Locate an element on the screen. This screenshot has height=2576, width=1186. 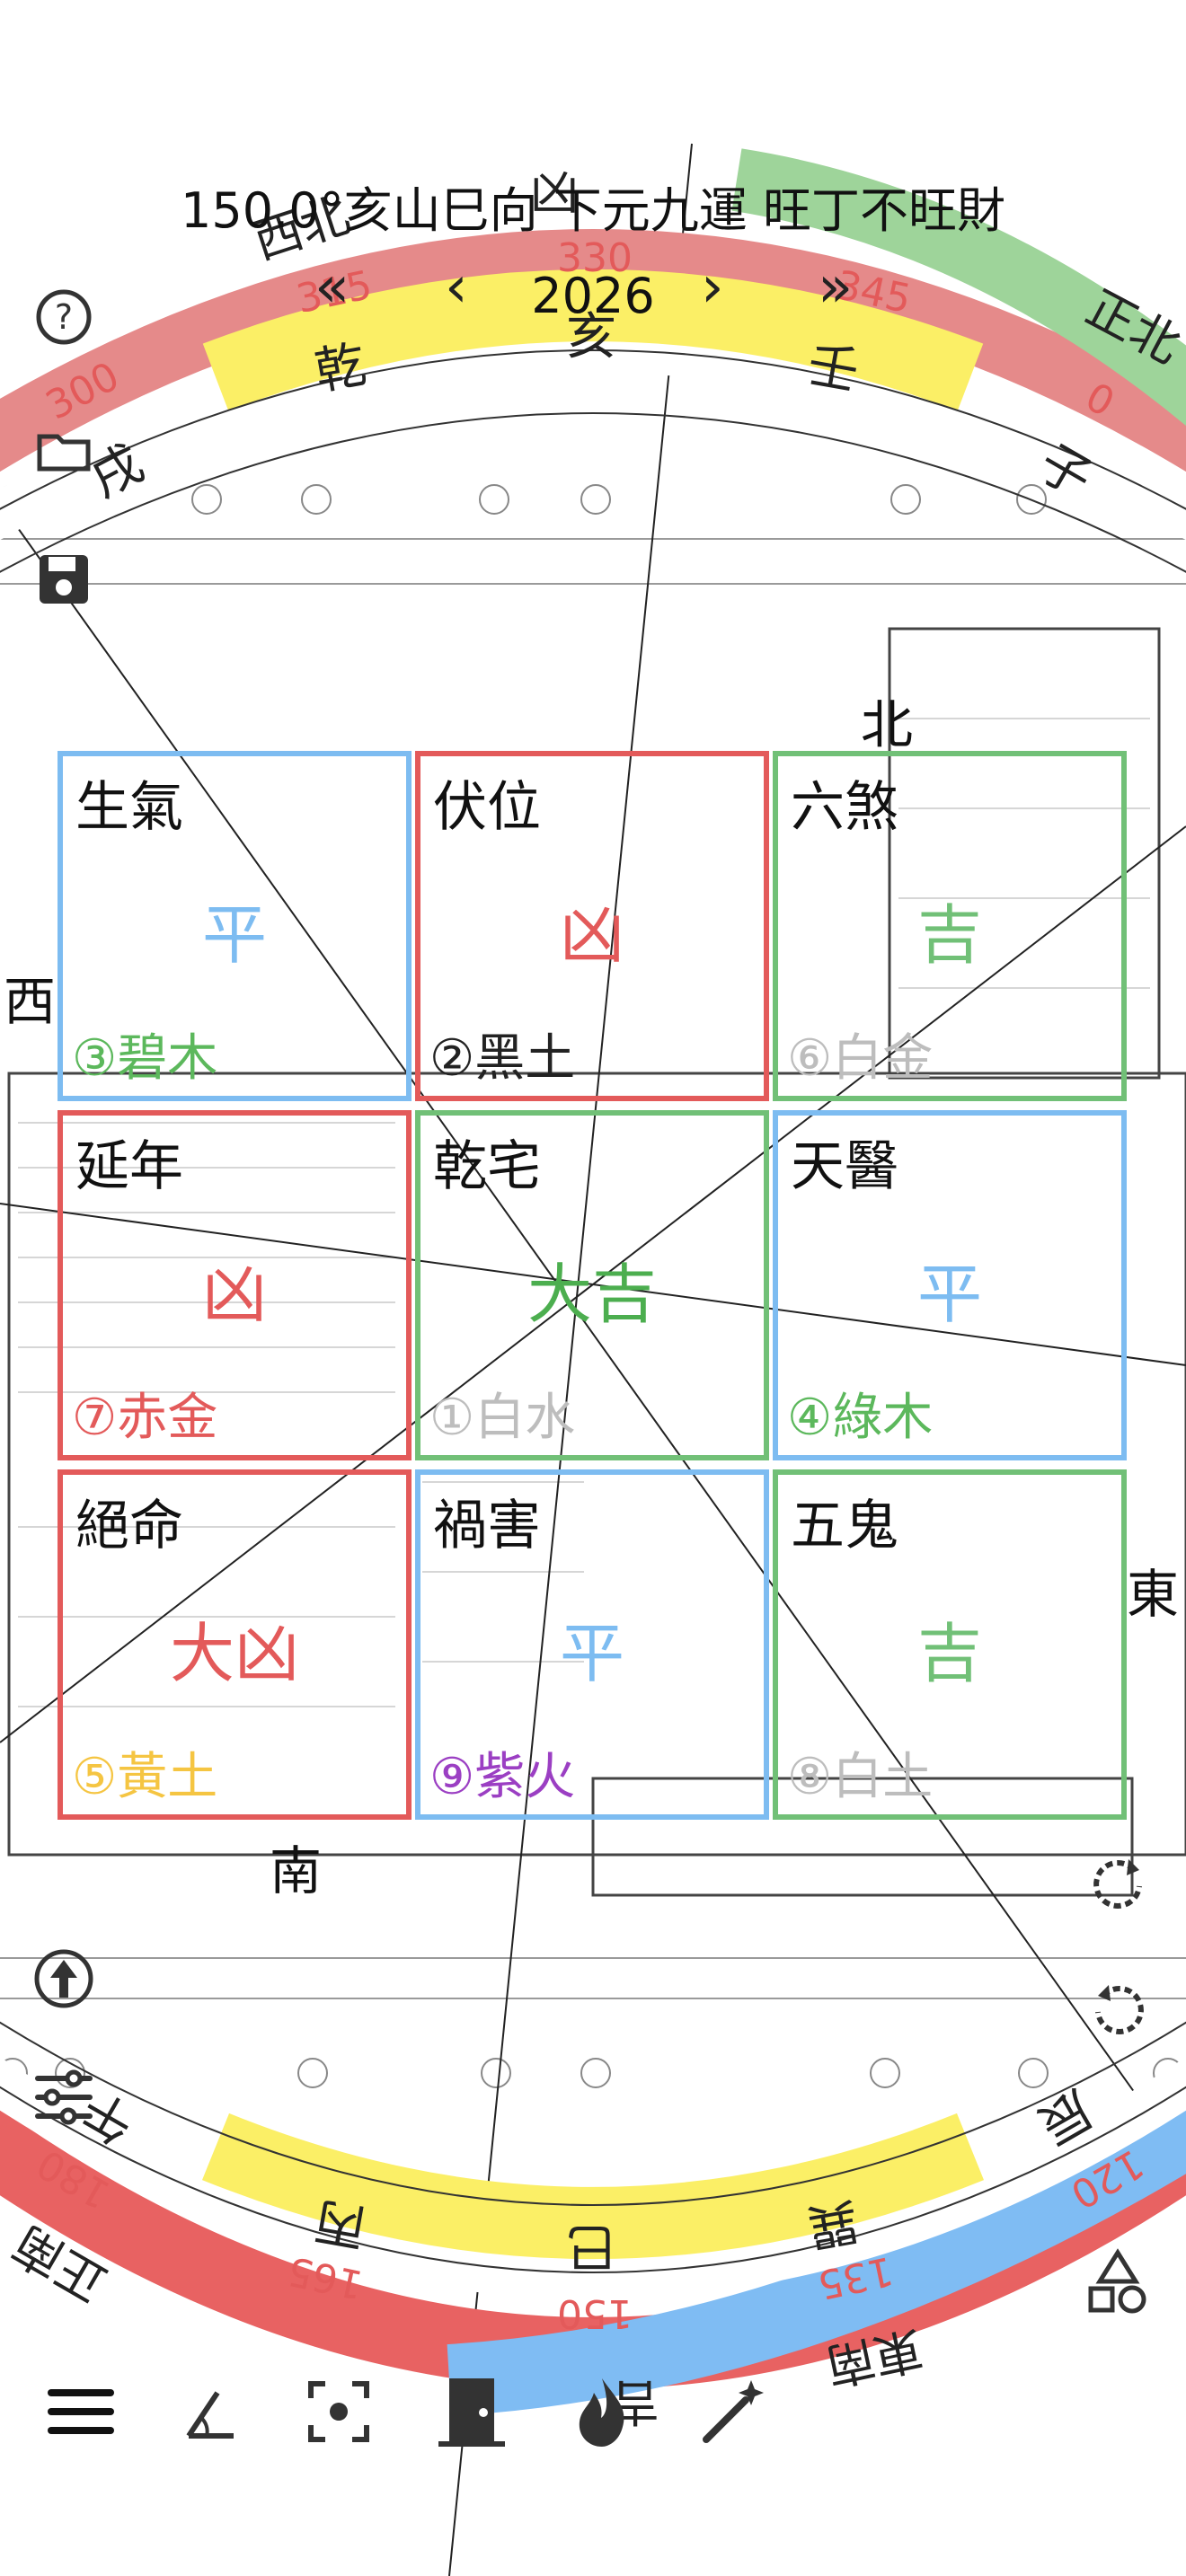
cell-star: ②黑土 is located at coordinates (502, 1058).